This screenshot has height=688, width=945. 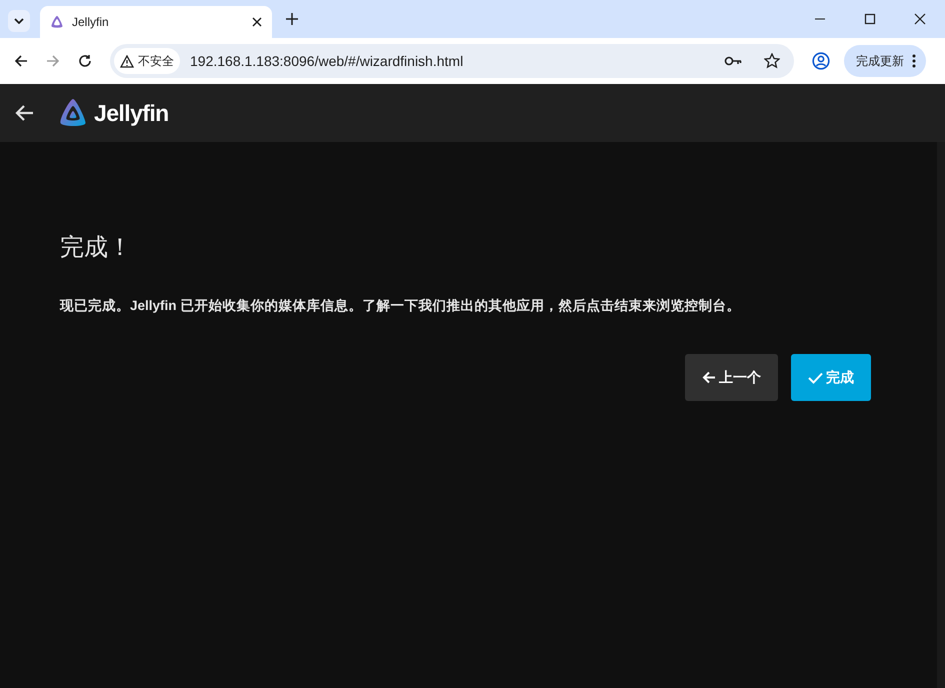 I want to click on chevron-down-icon, so click(x=19, y=21).